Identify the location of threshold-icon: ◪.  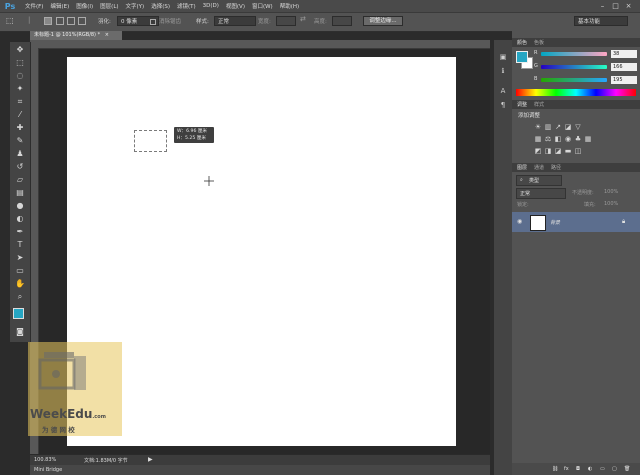
(558, 151).